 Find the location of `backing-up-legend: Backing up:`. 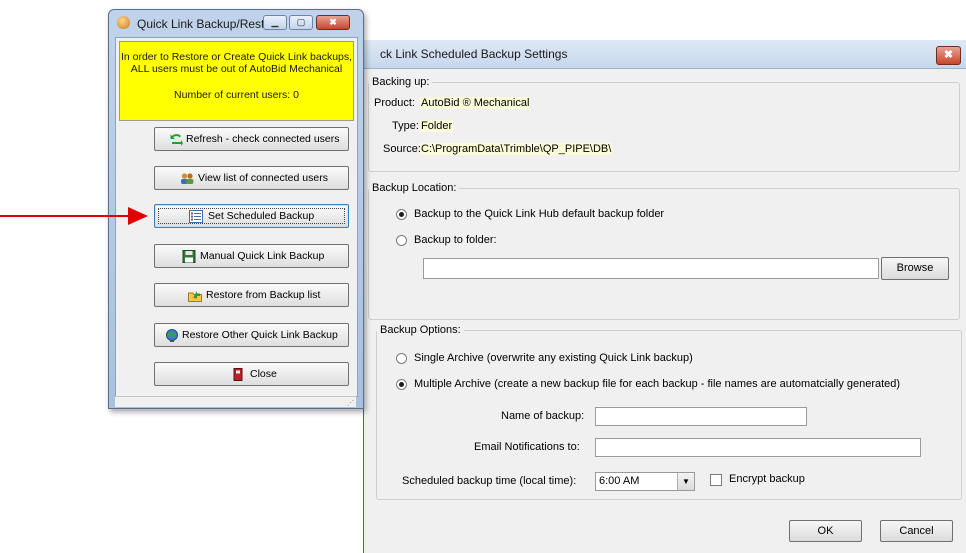

backing-up-legend: Backing up: is located at coordinates (401, 82).